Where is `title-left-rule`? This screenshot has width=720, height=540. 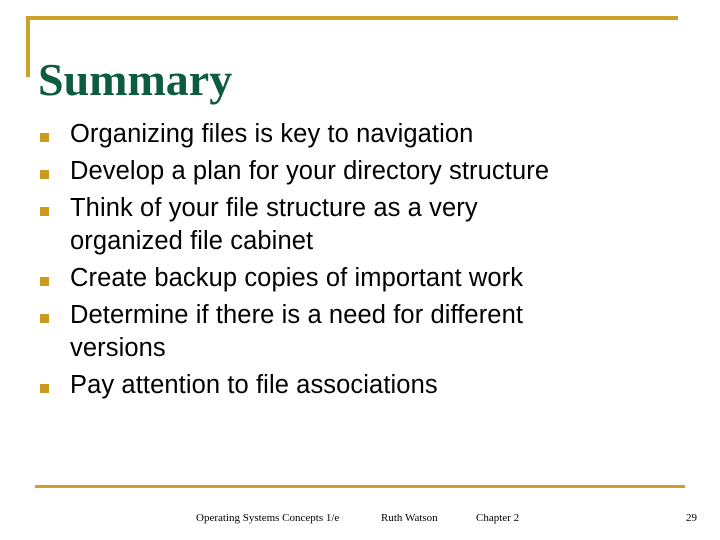 title-left-rule is located at coordinates (28, 46).